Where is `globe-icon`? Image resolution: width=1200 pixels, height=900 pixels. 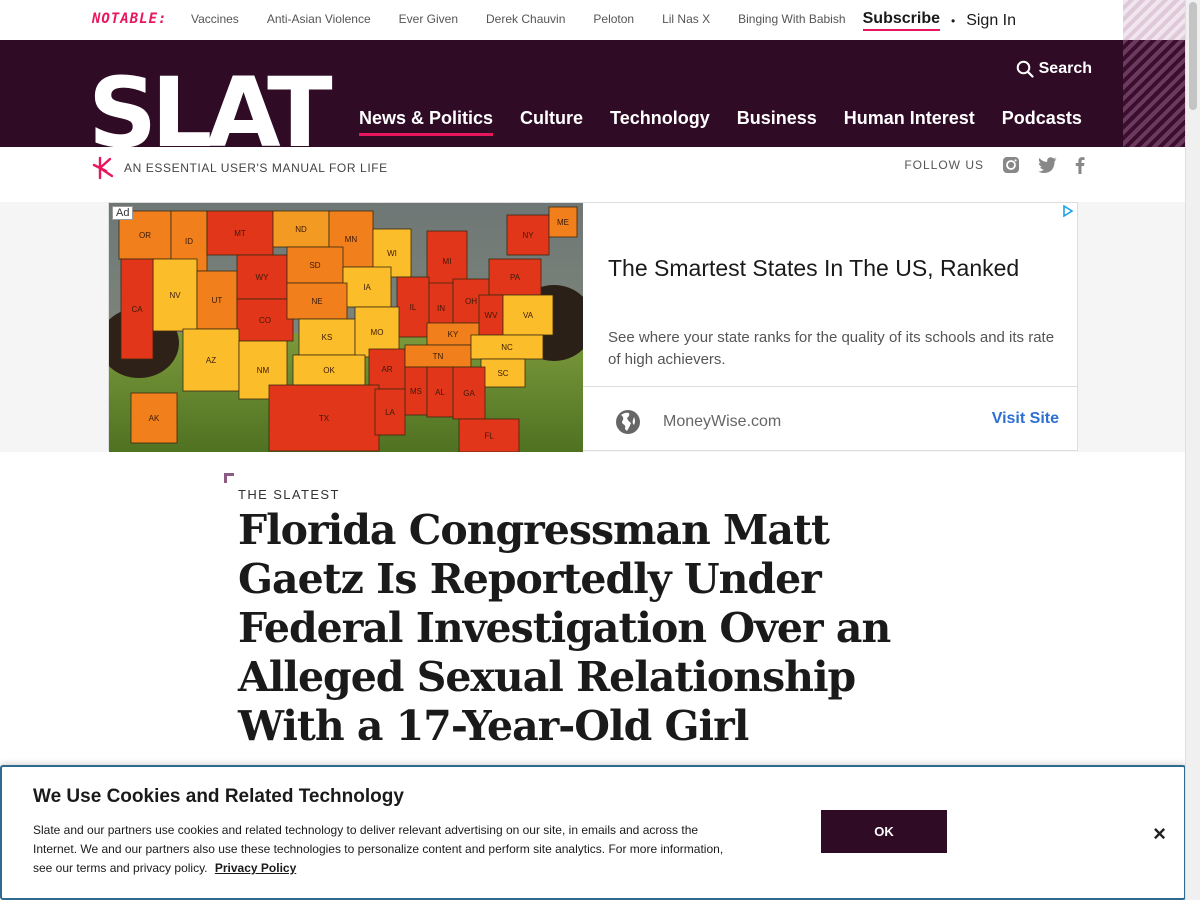 globe-icon is located at coordinates (628, 422).